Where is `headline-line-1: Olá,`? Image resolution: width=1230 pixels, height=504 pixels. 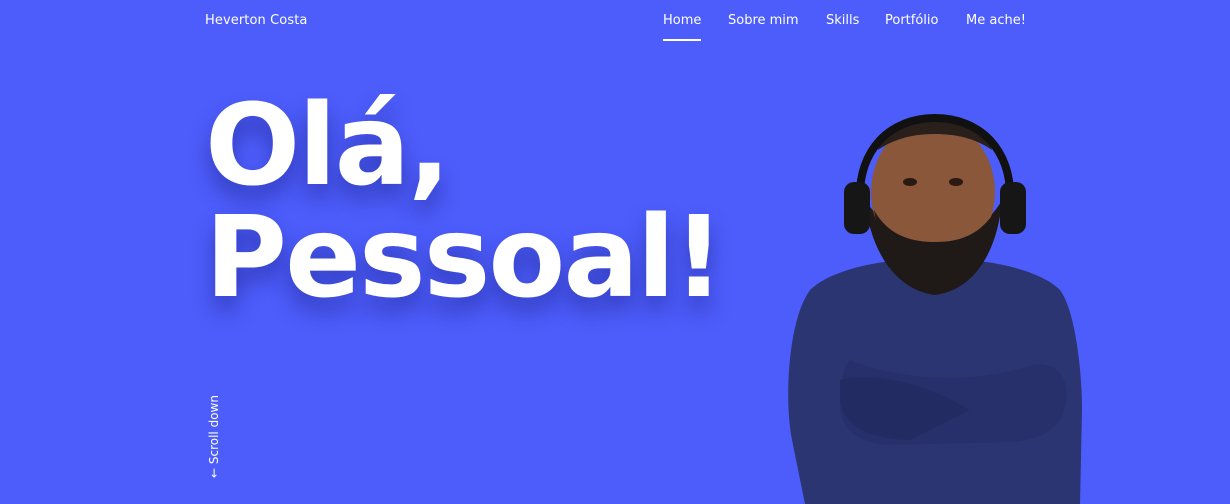
headline-line-1: Olá, is located at coordinates (328, 146).